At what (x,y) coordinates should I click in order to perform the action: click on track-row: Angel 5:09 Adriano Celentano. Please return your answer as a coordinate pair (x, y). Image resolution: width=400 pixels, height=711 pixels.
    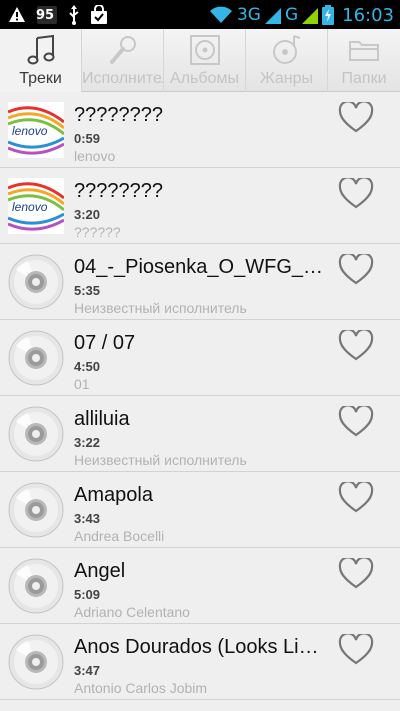
    Looking at the image, I should click on (200, 586).